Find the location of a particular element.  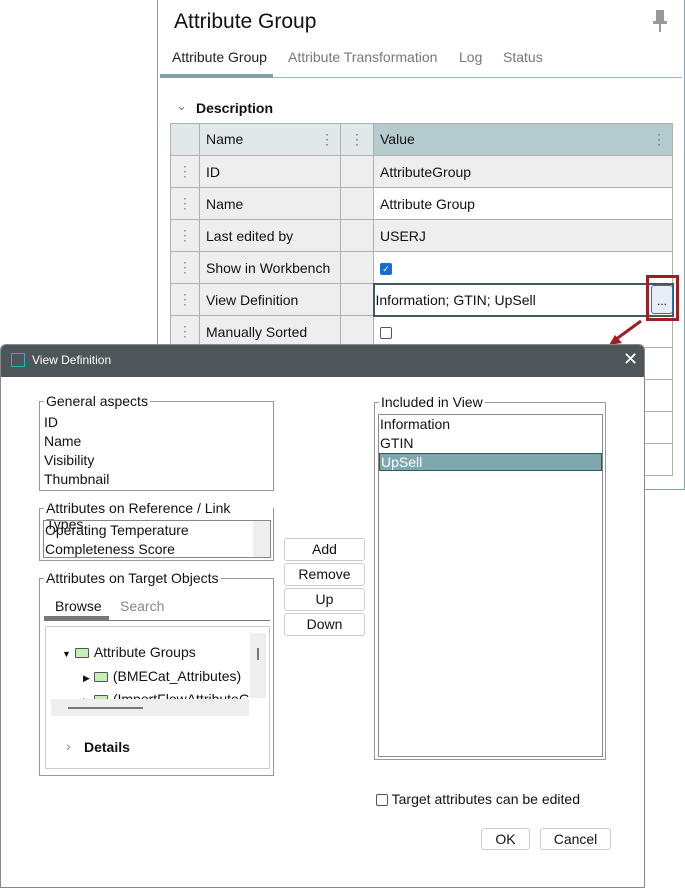

tab-search: Search is located at coordinates (142, 606).